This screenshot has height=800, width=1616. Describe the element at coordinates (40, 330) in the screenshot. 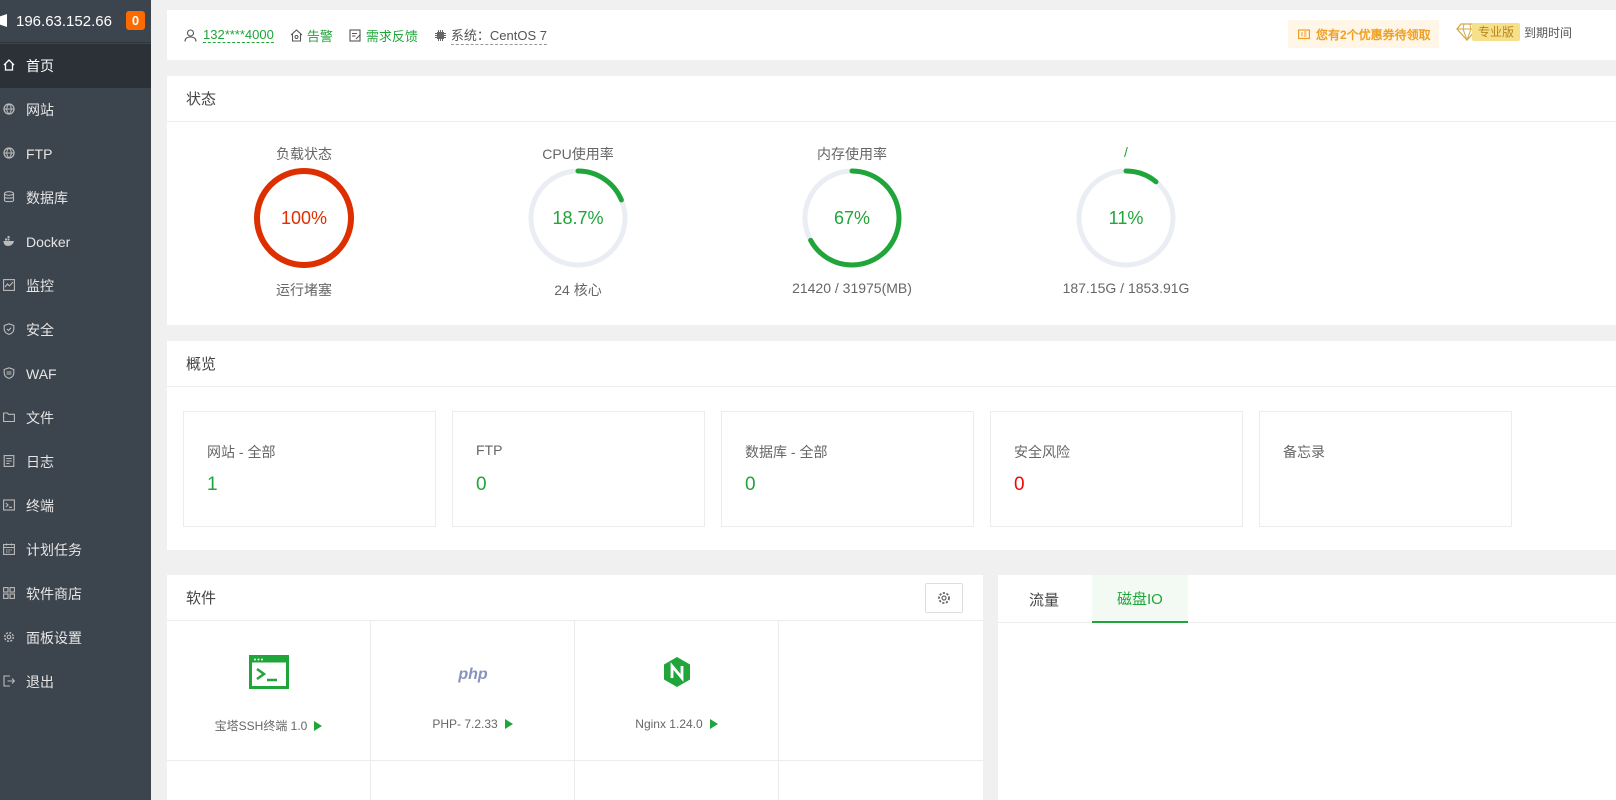

I see `sidebar-item-label: 安全` at that location.